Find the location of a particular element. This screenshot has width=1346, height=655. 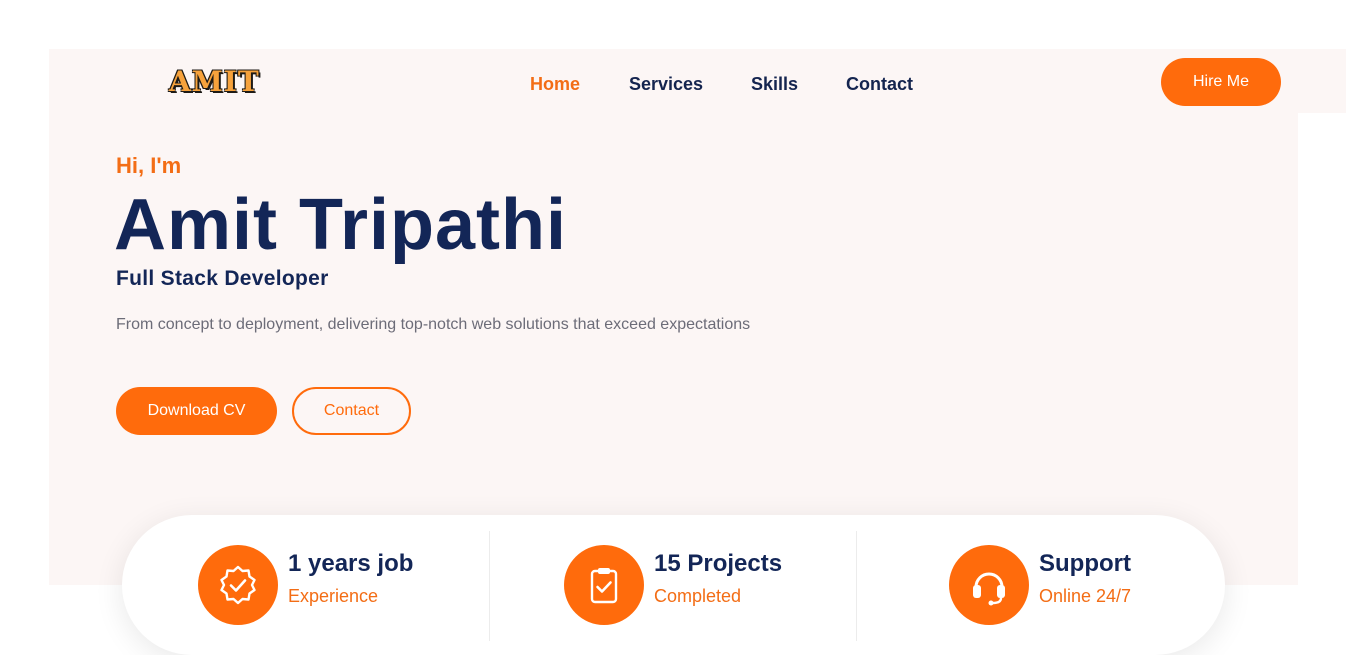

contact-button: Contact is located at coordinates (351, 411).